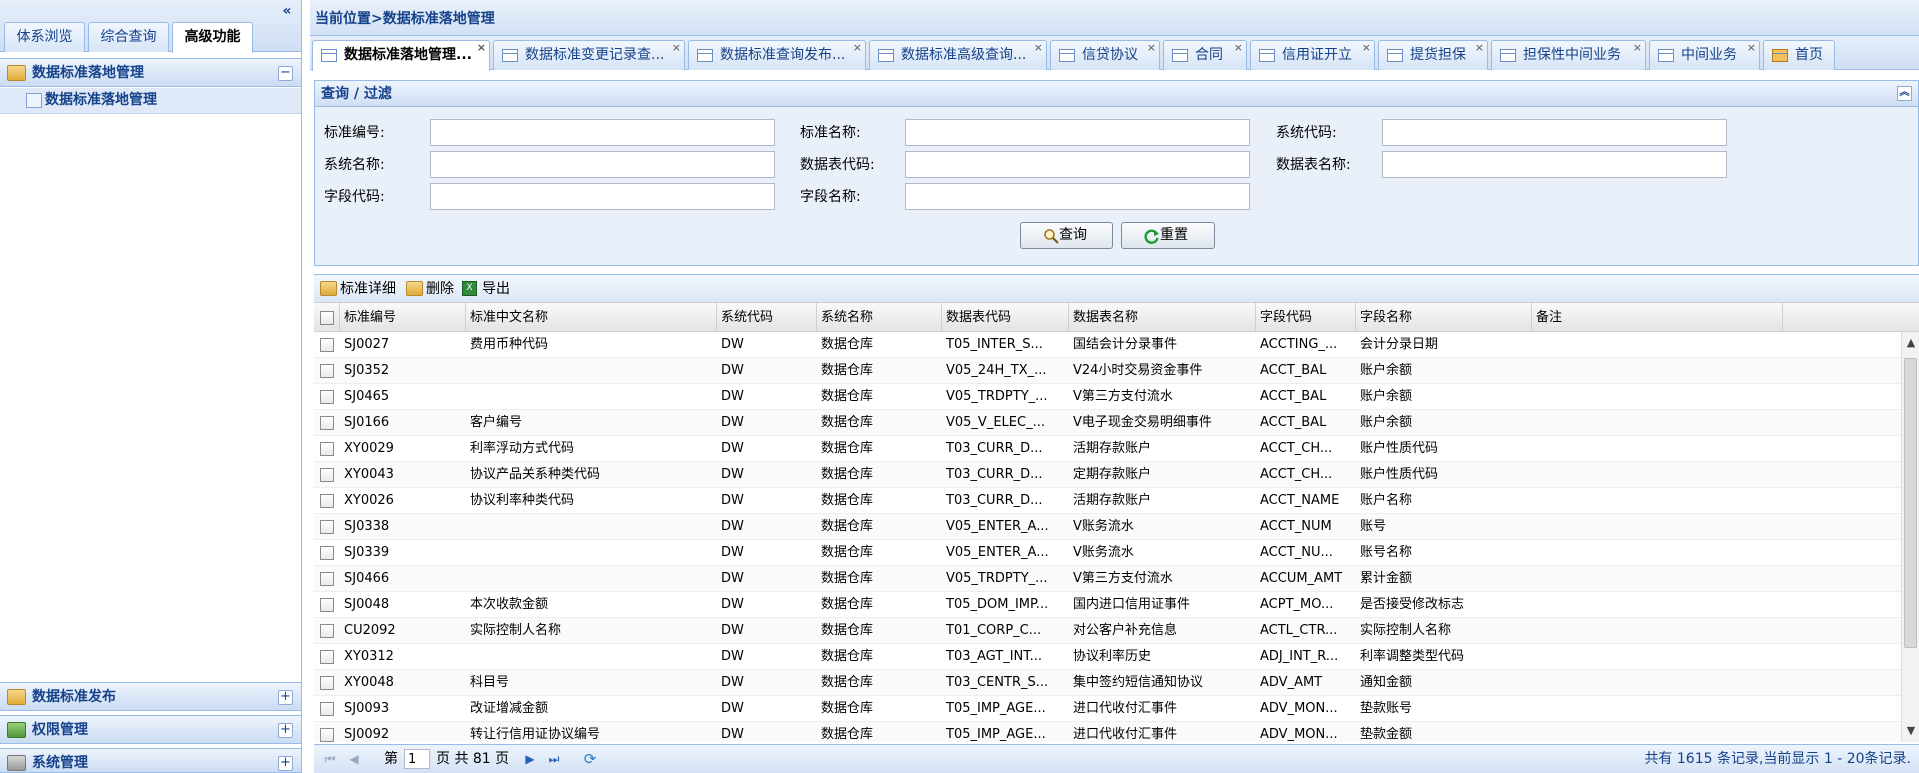 Image resolution: width=1919 pixels, height=773 pixels. What do you see at coordinates (1077, 196) in the screenshot?
I see `field-name-input` at bounding box center [1077, 196].